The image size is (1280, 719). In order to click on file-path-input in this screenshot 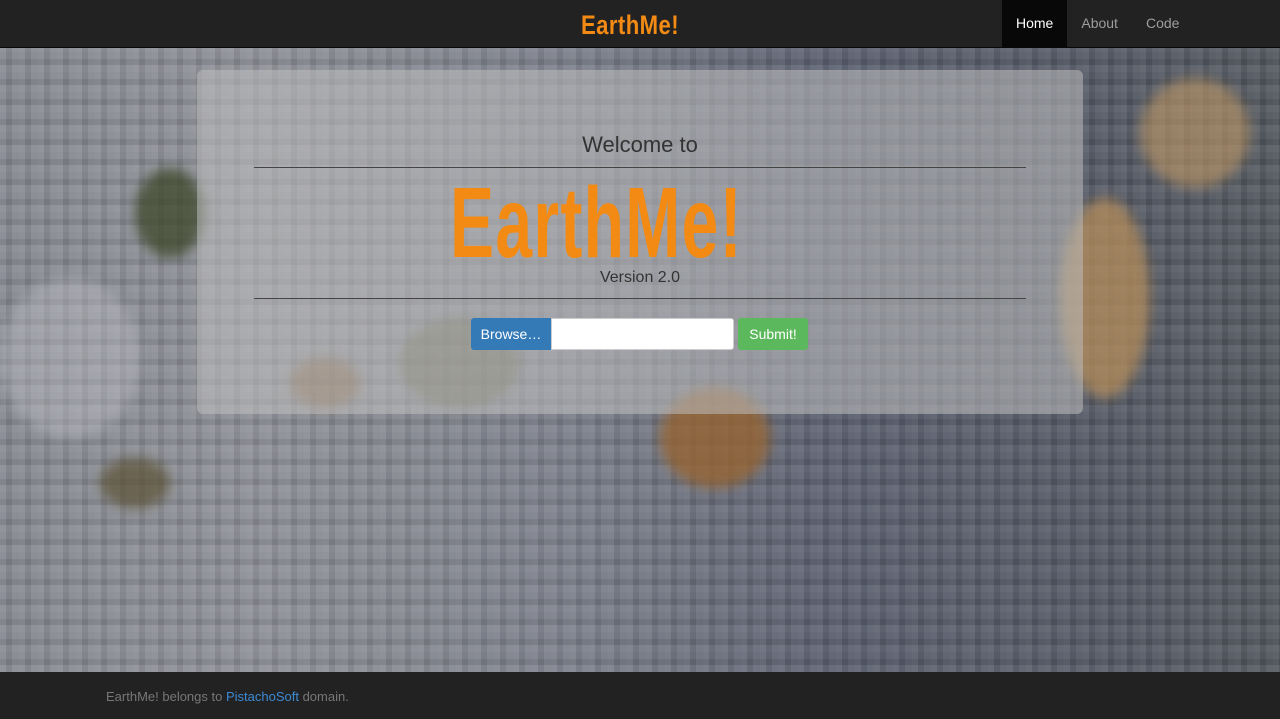, I will do `click(642, 334)`.